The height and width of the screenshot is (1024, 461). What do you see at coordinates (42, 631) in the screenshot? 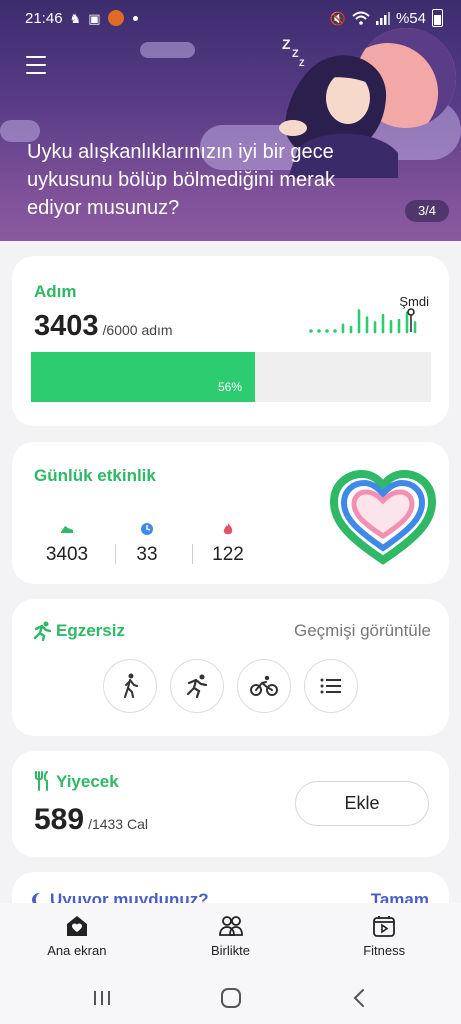
I see `exercise-icon` at bounding box center [42, 631].